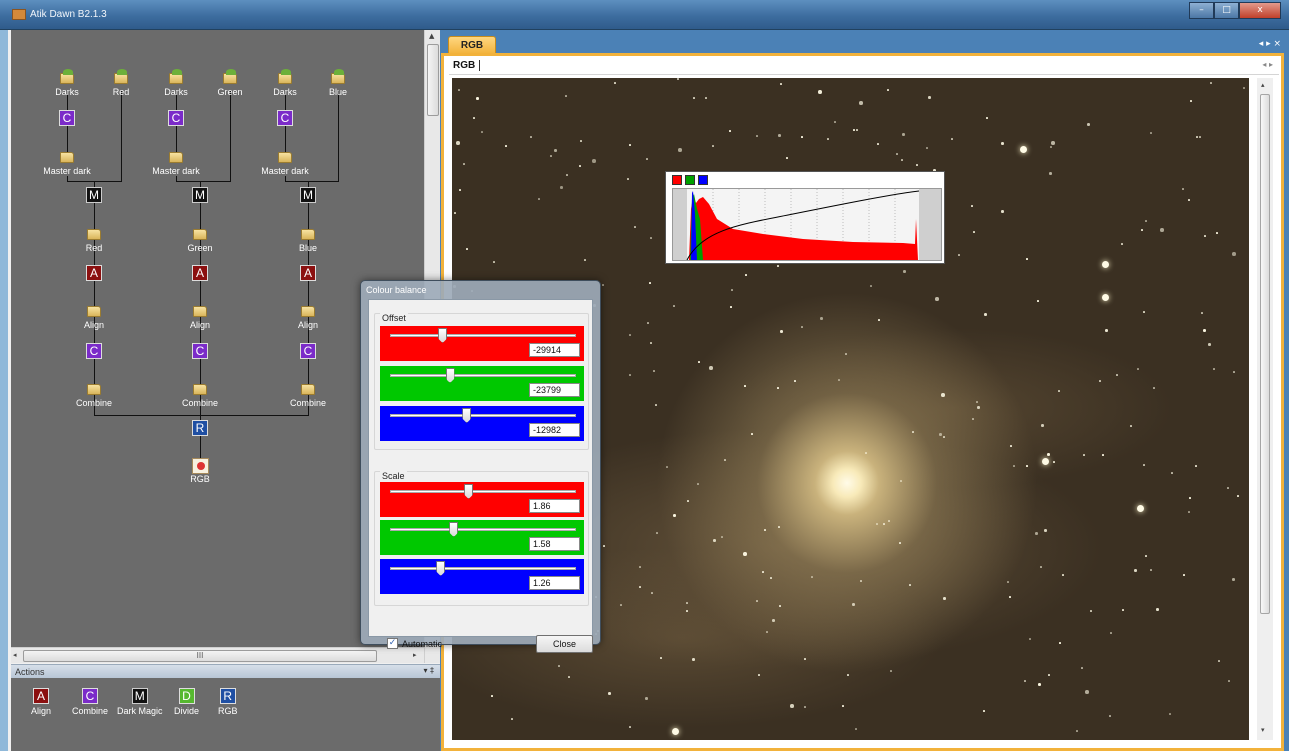 This screenshot has height=751, width=1289. What do you see at coordinates (703, 180) in the screenshot?
I see `blue-channel-toggle` at bounding box center [703, 180].